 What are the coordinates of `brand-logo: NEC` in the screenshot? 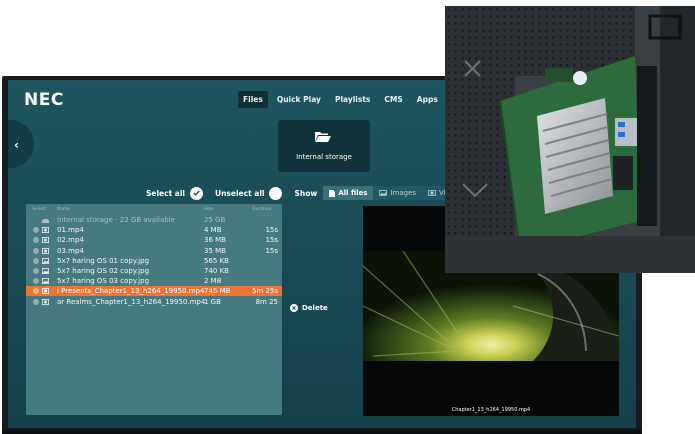 It's located at (44, 100).